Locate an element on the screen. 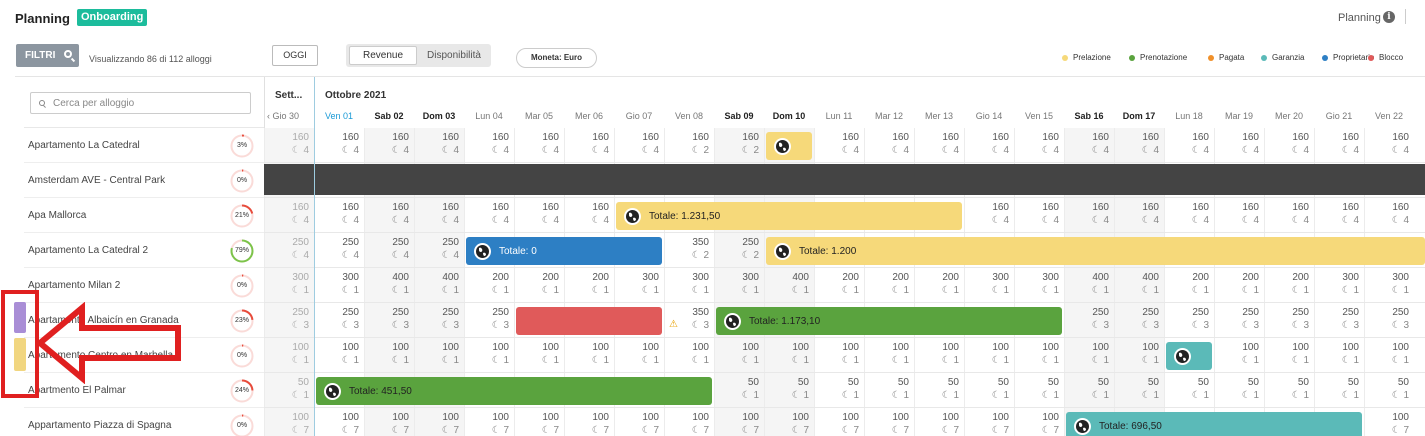  property-search-input is located at coordinates (148, 103).